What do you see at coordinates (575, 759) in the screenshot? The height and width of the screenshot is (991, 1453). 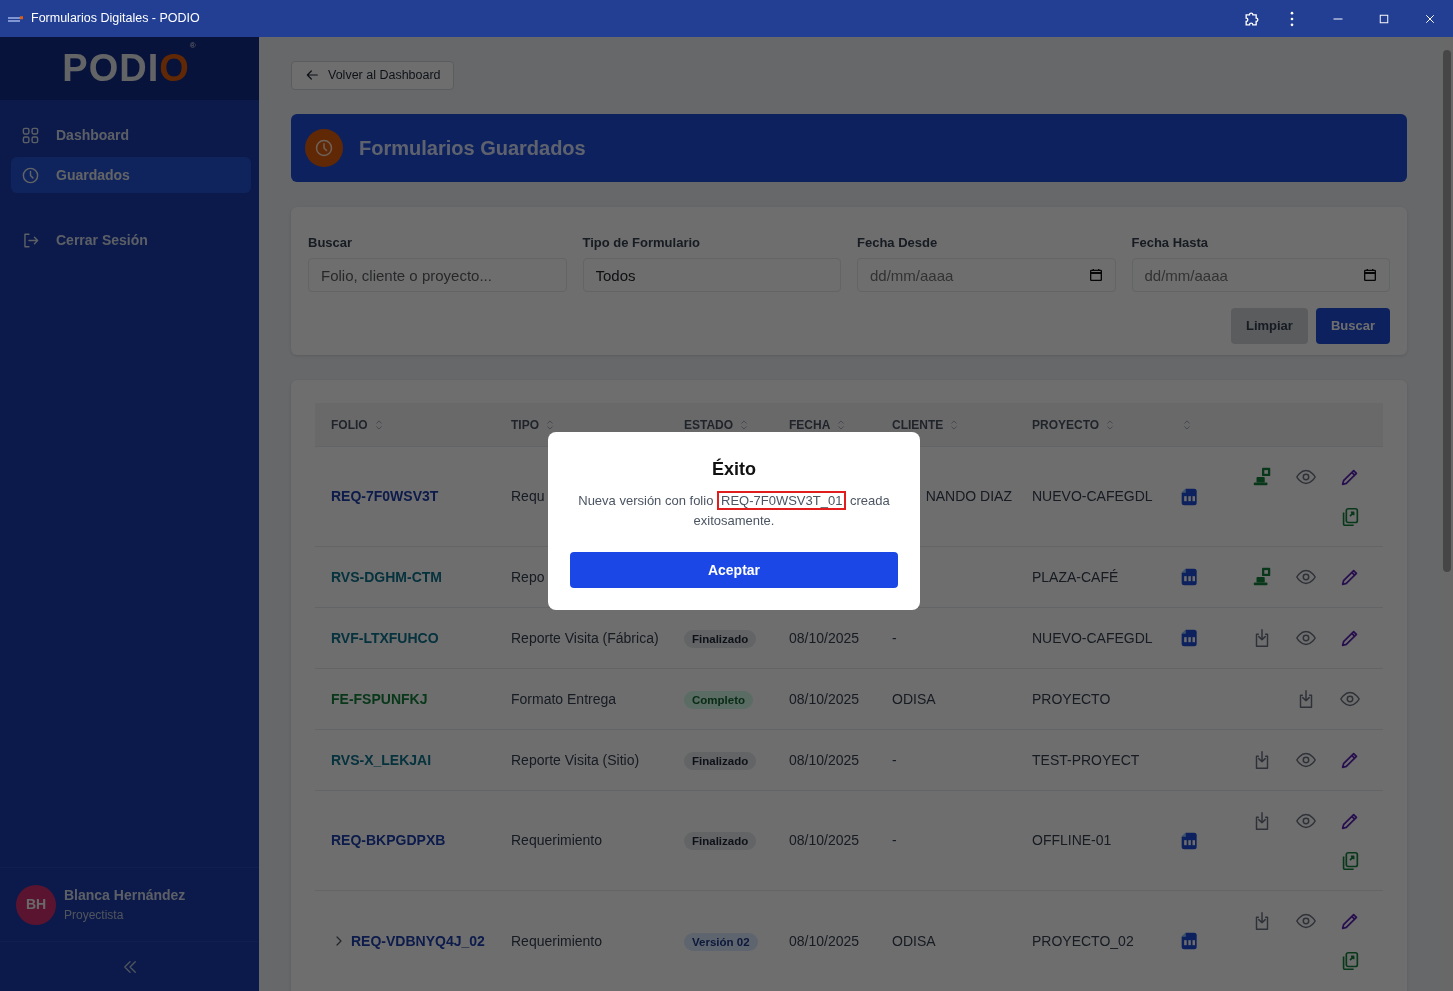 I see `table-cell: Reporte Visita (Sitio)` at bounding box center [575, 759].